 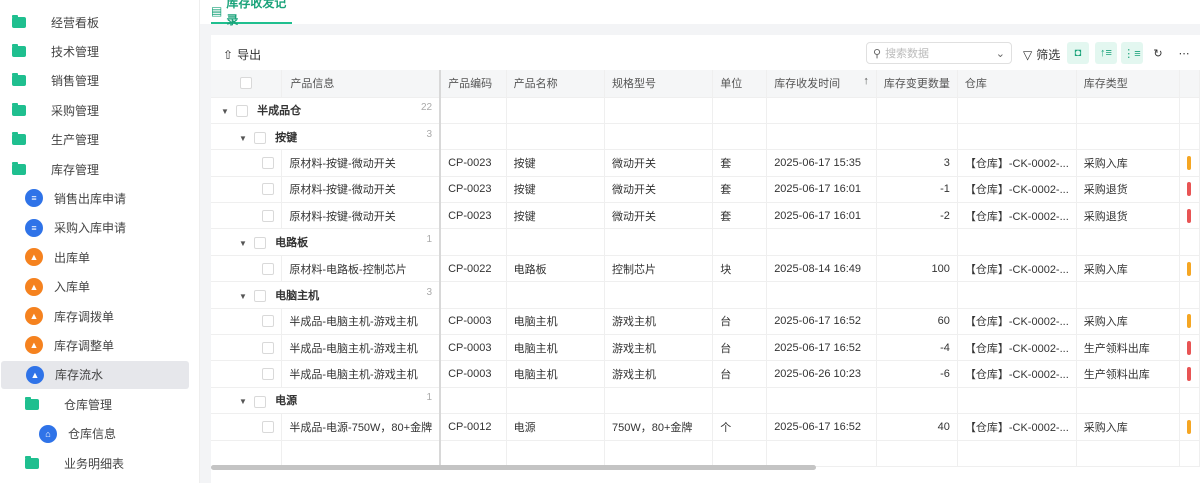 What do you see at coordinates (32, 462) in the screenshot?
I see `folder-icon` at bounding box center [32, 462].